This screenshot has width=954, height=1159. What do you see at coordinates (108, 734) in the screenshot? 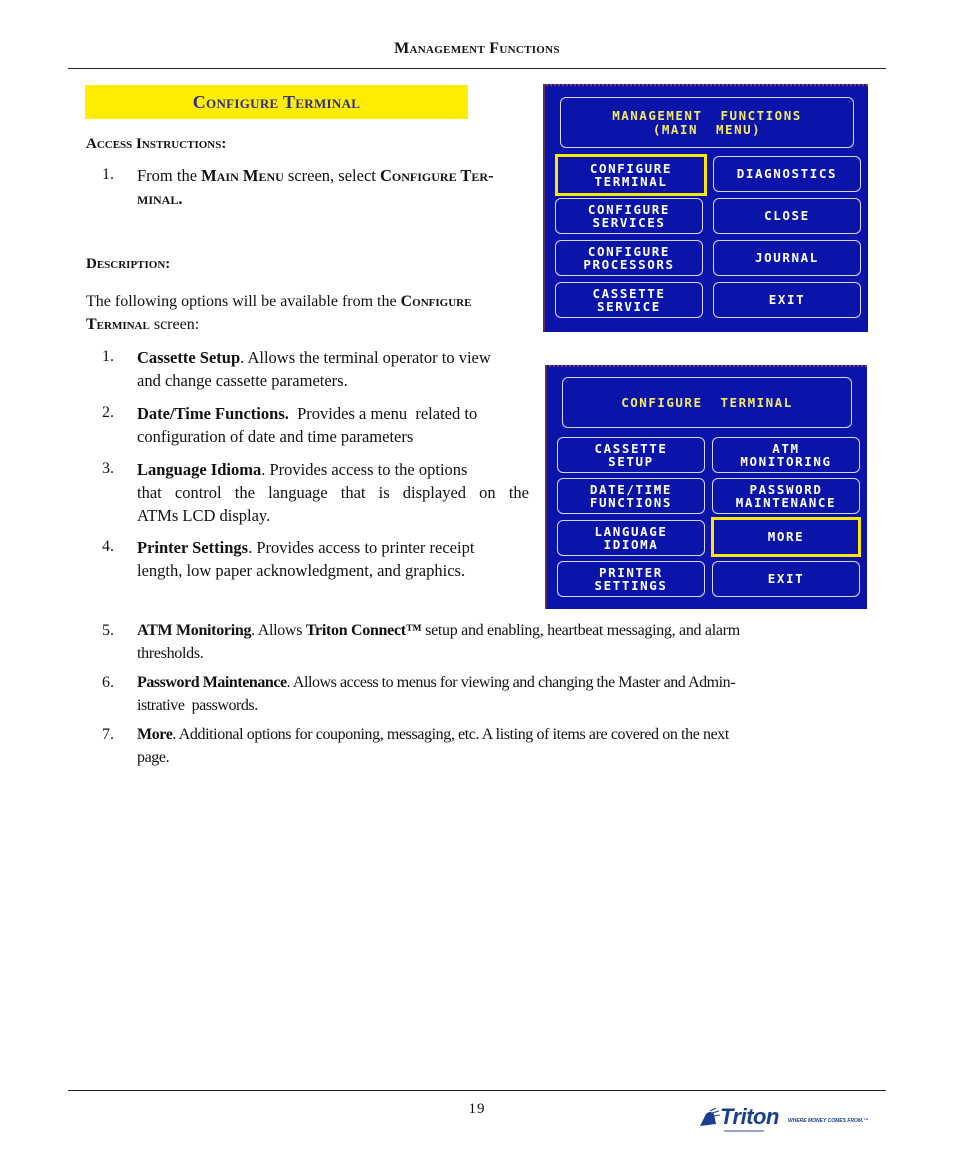
I see `option-number: 7.` at bounding box center [108, 734].